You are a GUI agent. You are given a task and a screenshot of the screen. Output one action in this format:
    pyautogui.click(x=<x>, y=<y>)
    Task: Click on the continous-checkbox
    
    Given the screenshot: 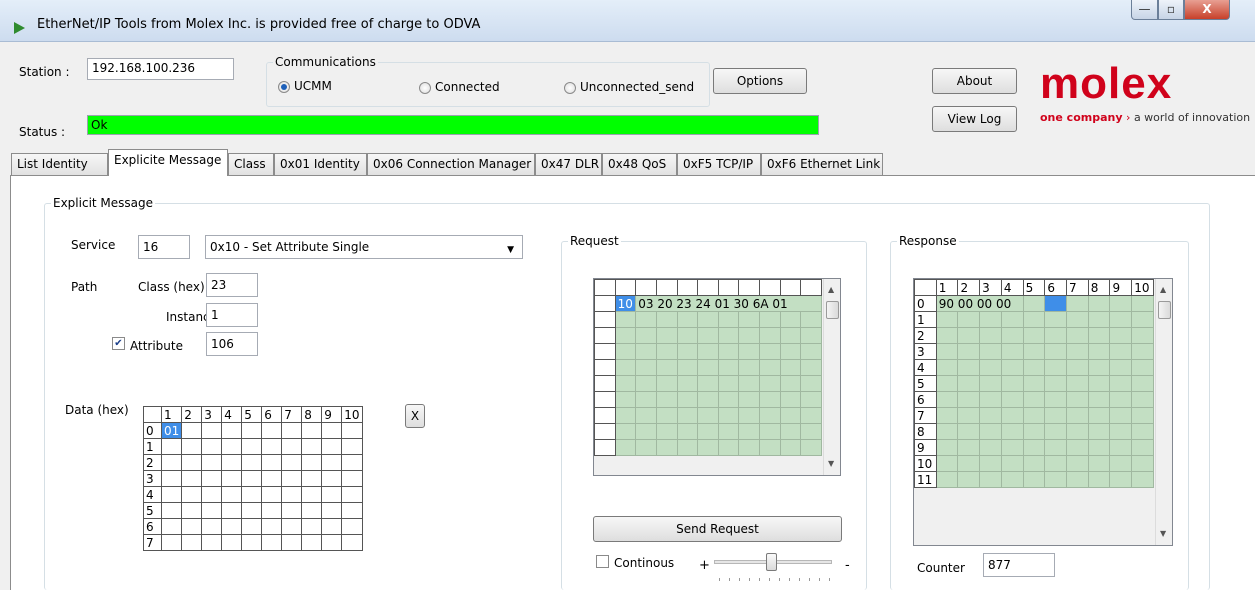 What is the action you would take?
    pyautogui.click(x=602, y=561)
    